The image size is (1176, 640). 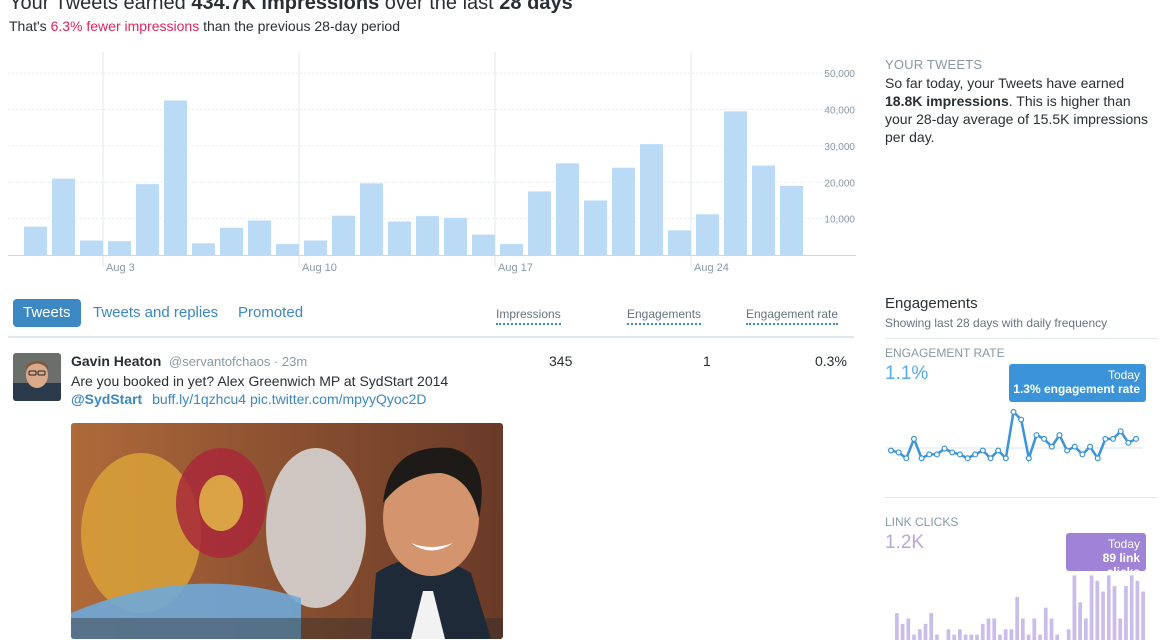 I want to click on tab-tweets: Tweets, so click(x=47, y=313).